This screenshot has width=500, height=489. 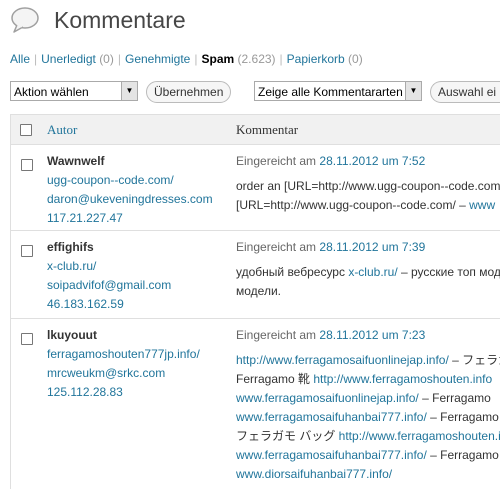 What do you see at coordinates (402, 379) in the screenshot?
I see `comment-link: http://www.ferragamoshouten.info` at bounding box center [402, 379].